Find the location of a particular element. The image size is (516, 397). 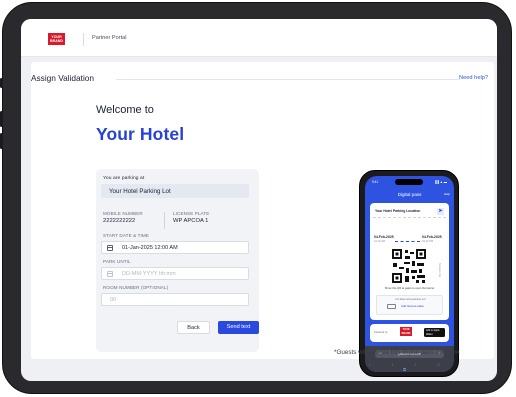

room-label: ROOM NUMBER (OPTIONAL) is located at coordinates (136, 287).